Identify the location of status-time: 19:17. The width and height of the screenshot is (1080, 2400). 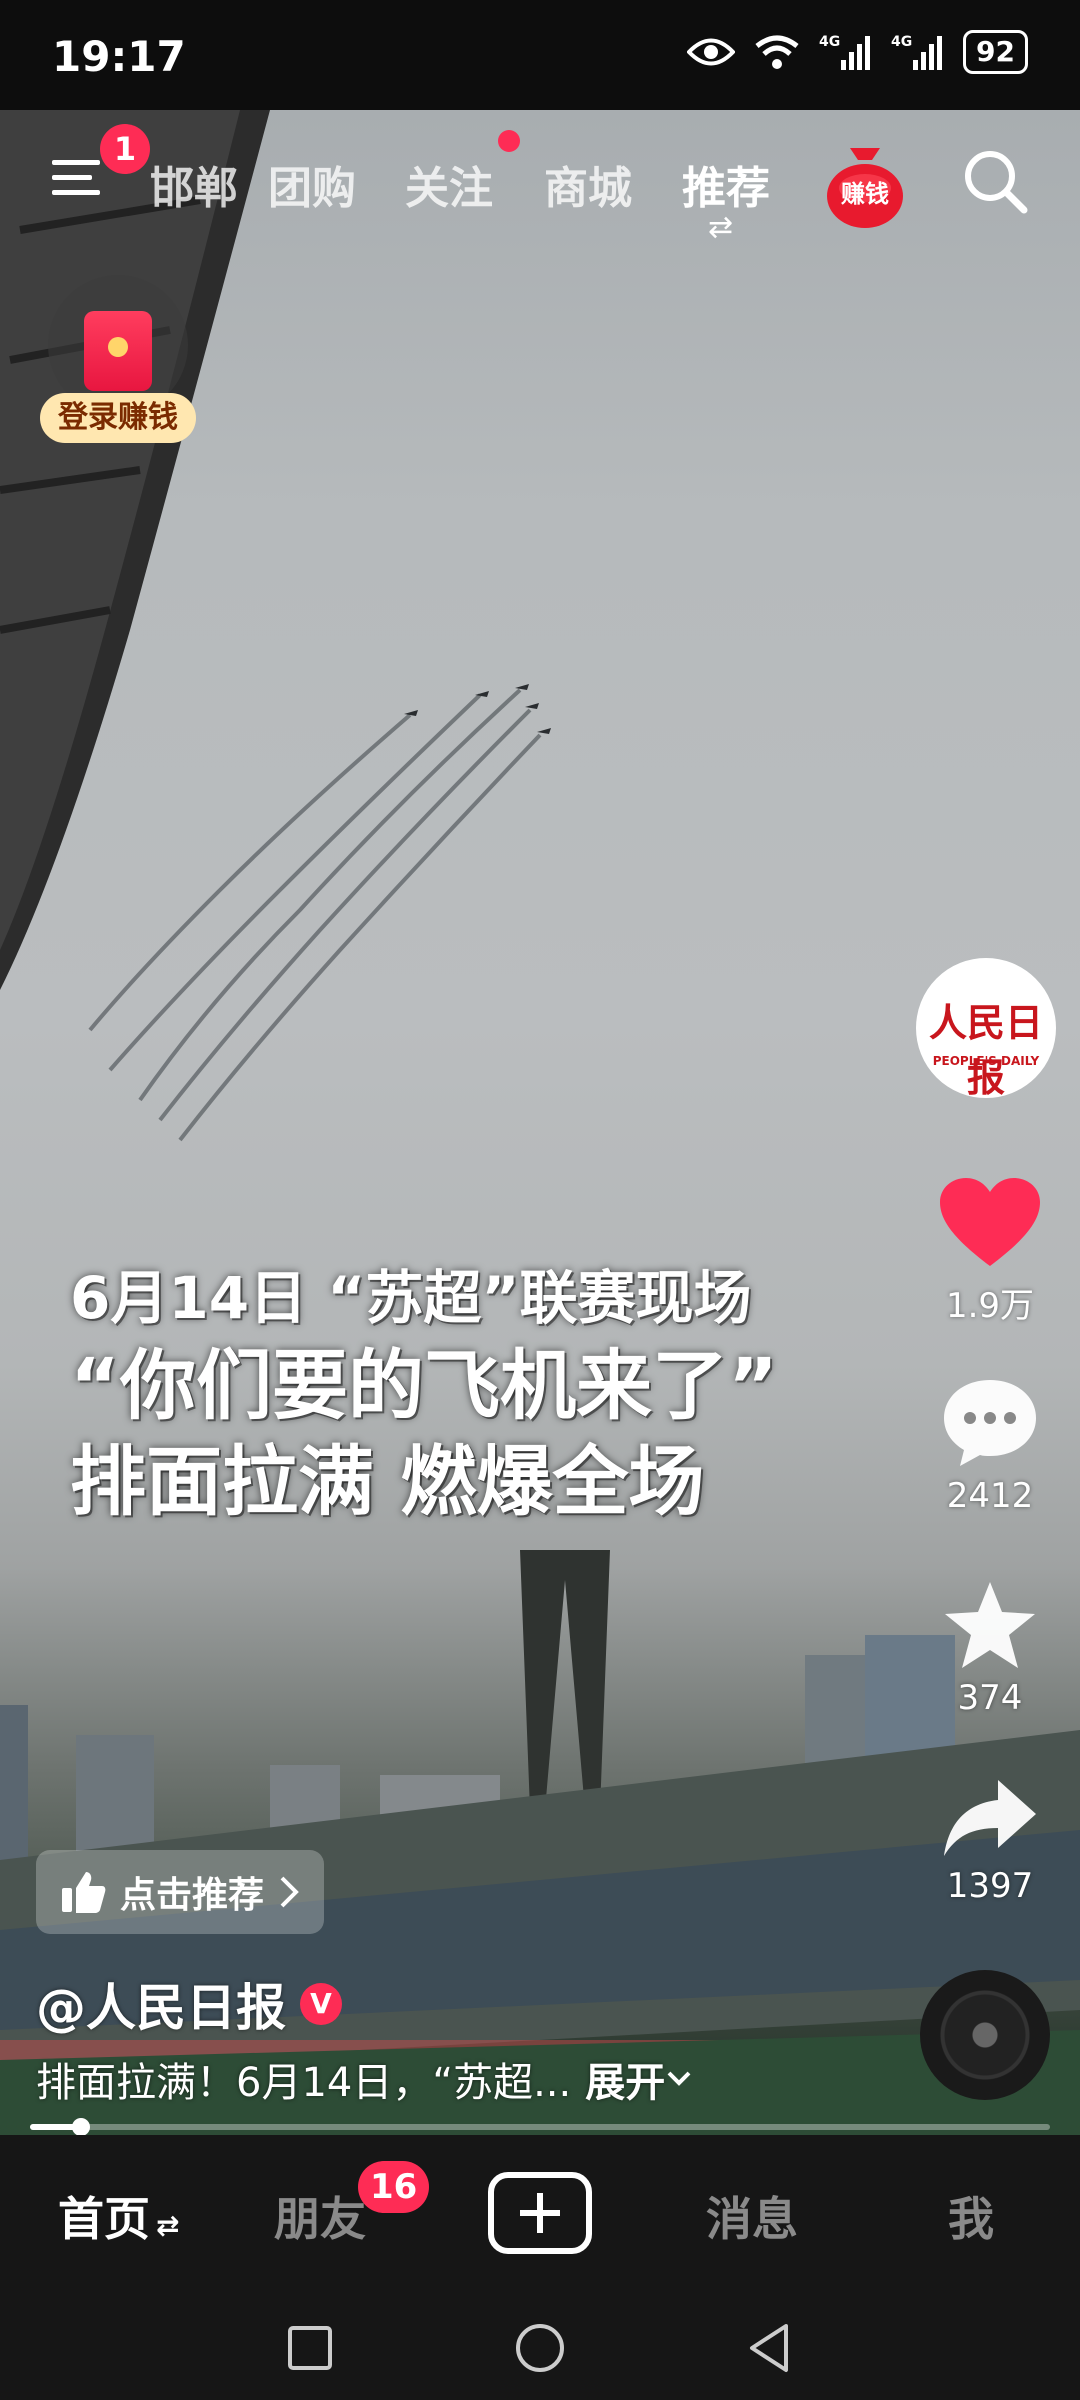
(119, 56).